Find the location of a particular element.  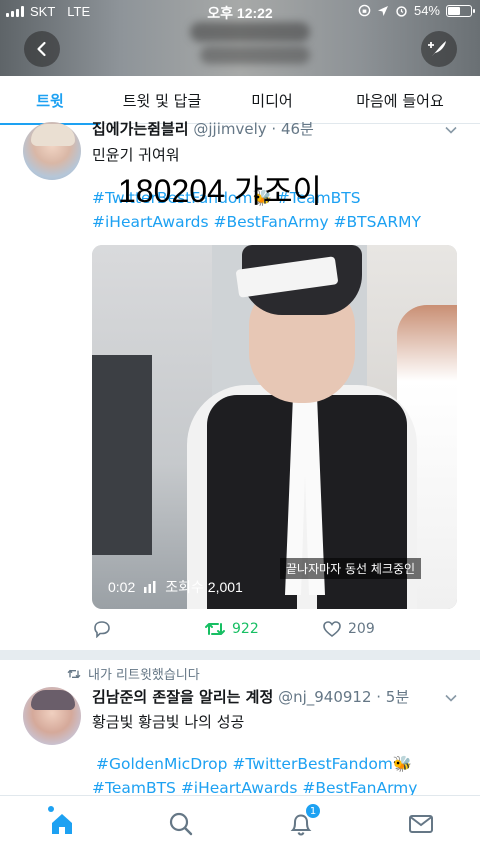

battery-percent: 54% is located at coordinates (426, 10).